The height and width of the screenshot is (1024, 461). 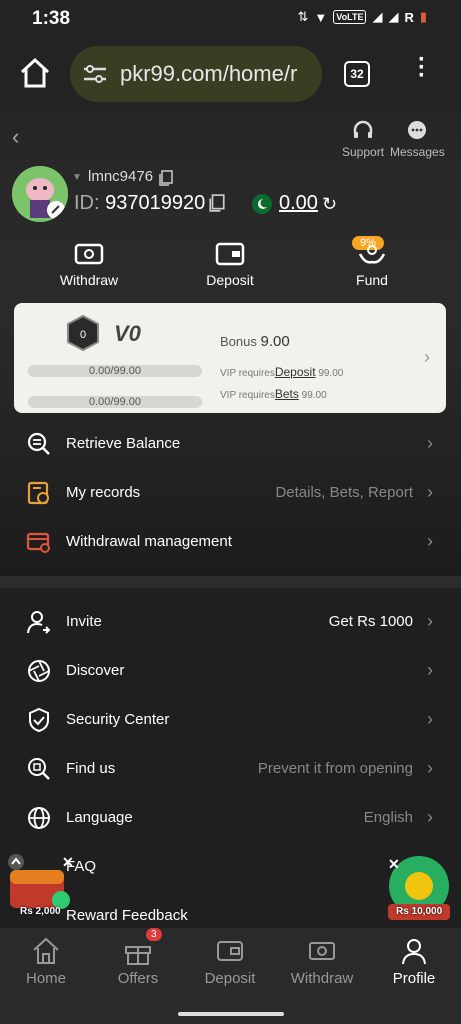 What do you see at coordinates (230, 670) in the screenshot?
I see `menu-discover: Discover ›` at bounding box center [230, 670].